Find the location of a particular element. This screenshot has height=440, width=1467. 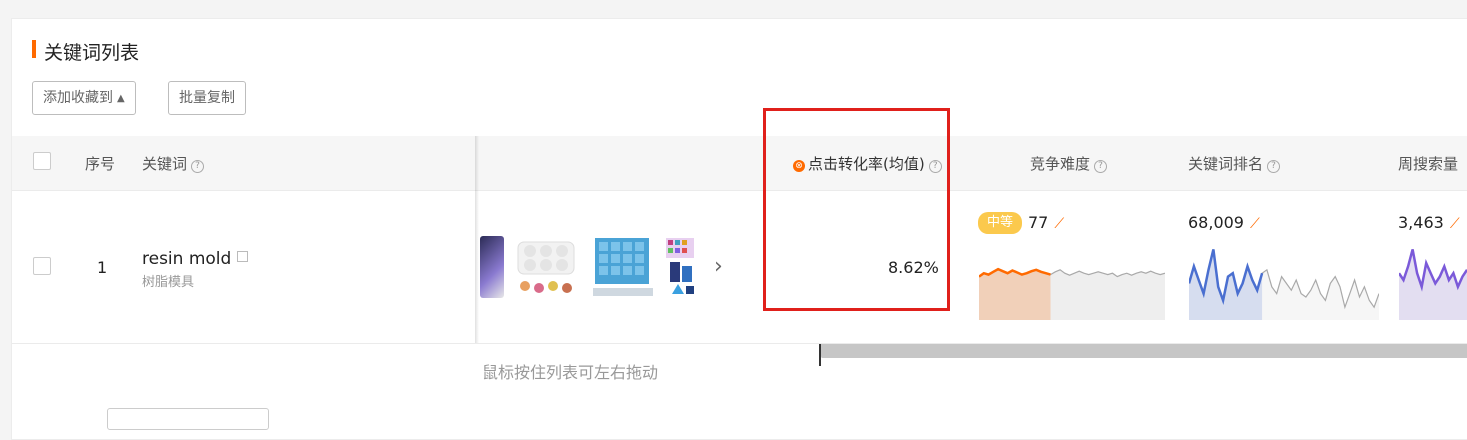

keyword-rank-value: 68,009 is located at coordinates (1216, 222).